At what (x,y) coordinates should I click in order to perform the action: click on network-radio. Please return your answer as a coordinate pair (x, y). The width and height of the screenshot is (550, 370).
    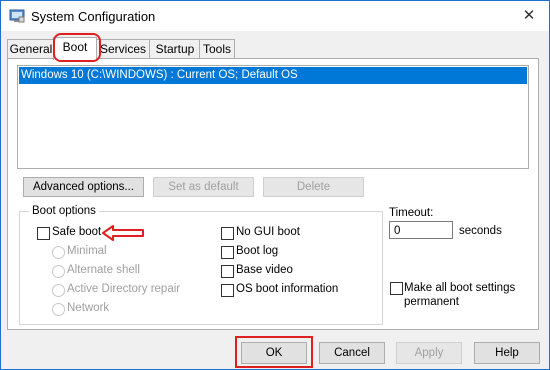
    Looking at the image, I should click on (58, 309).